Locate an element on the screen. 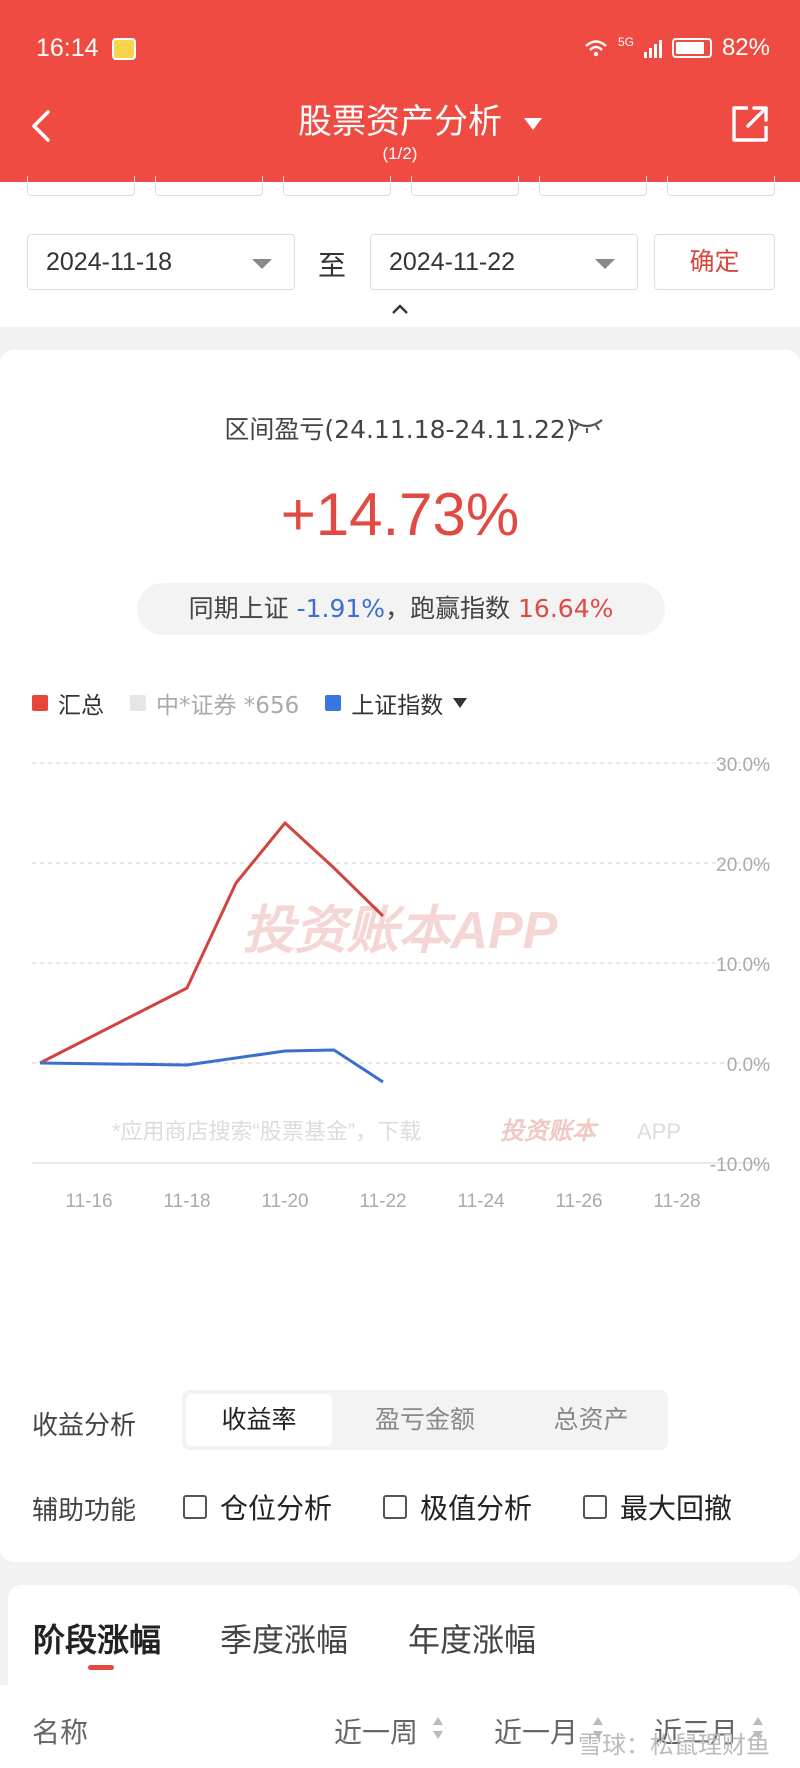 This screenshot has width=800, height=1768. status-time: 16:14 is located at coordinates (67, 48).